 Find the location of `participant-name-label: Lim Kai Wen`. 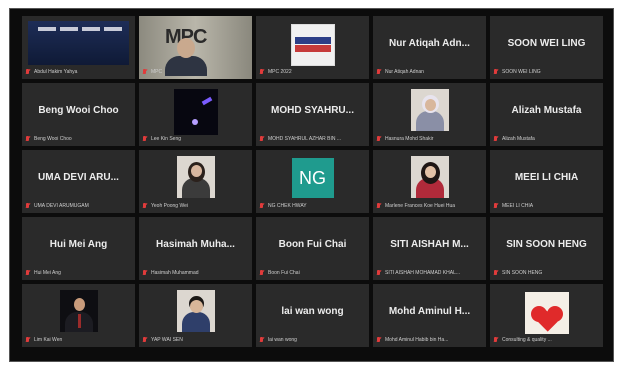

participant-name-label: Lim Kai Wen is located at coordinates (78, 340).